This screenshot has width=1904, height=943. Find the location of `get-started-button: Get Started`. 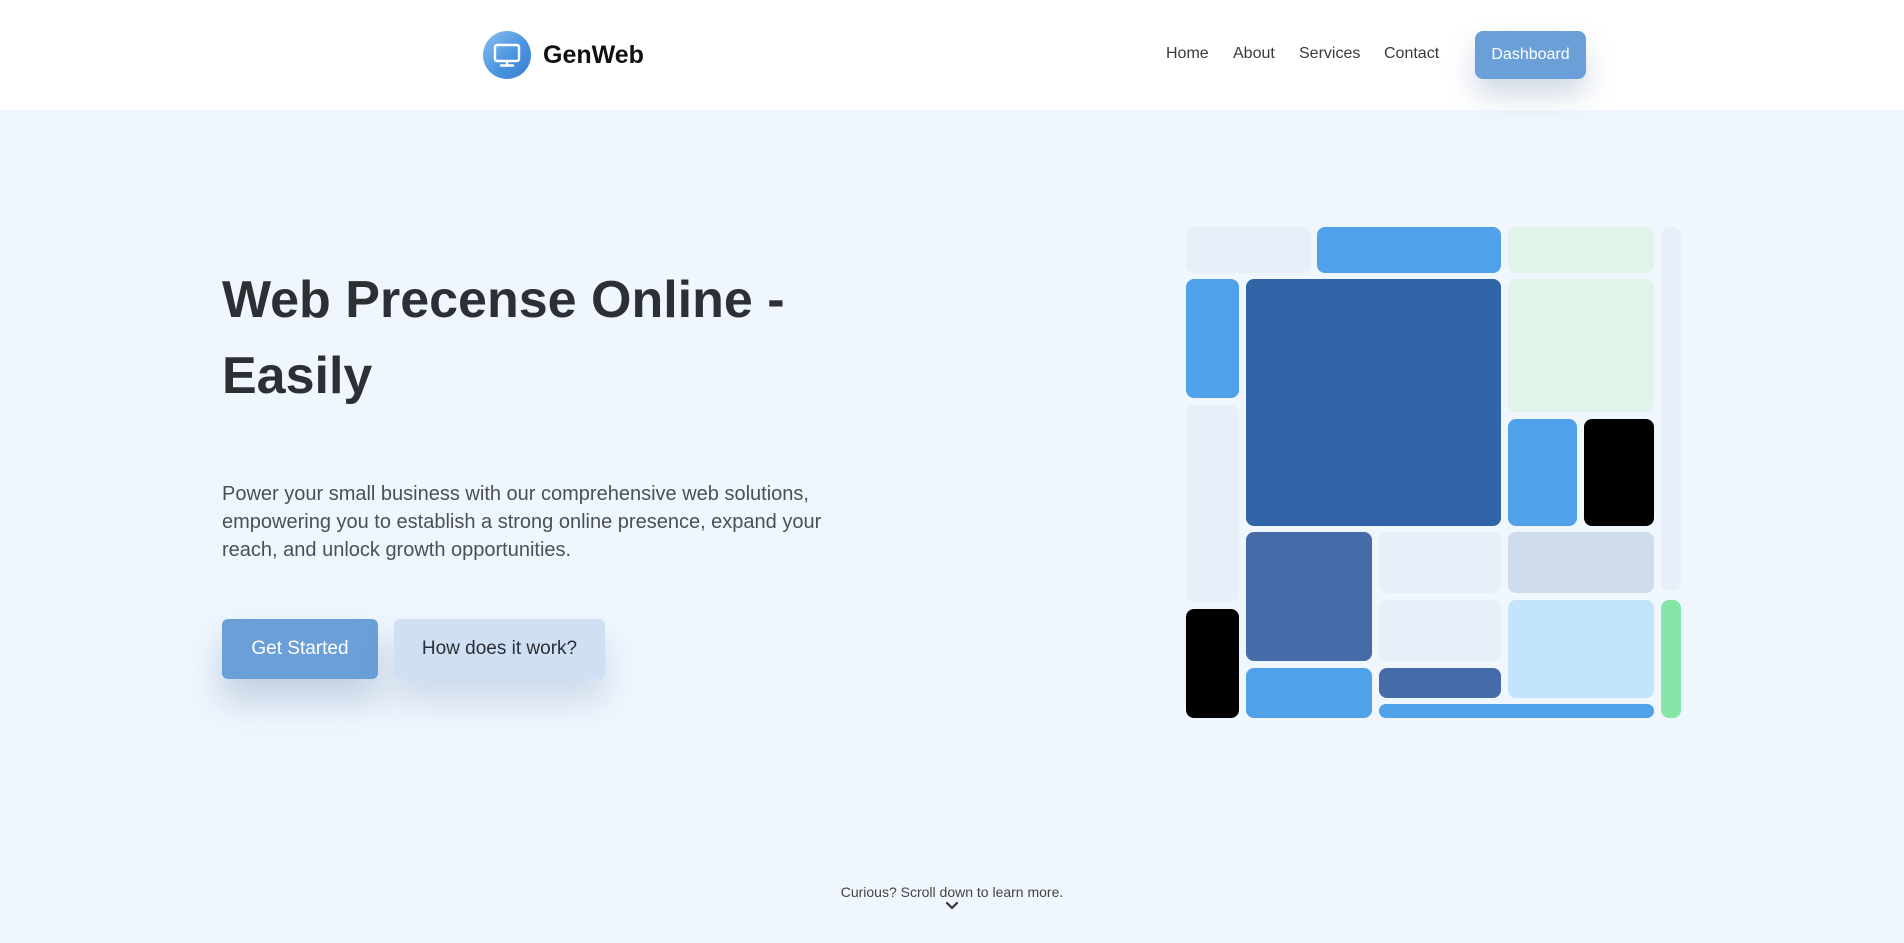

get-started-button: Get Started is located at coordinates (300, 649).